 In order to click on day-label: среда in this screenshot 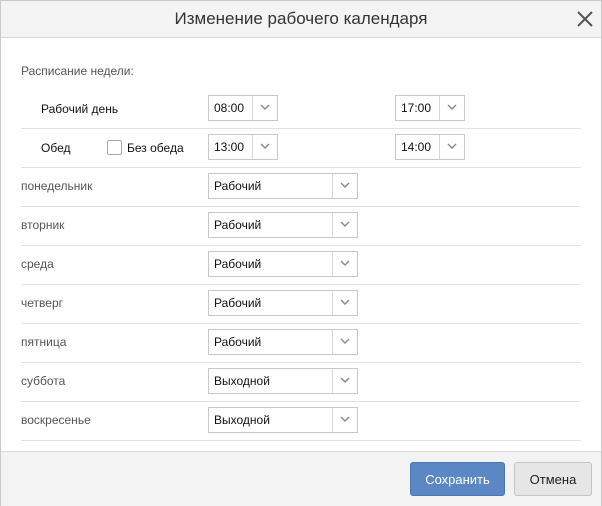, I will do `click(37, 264)`.